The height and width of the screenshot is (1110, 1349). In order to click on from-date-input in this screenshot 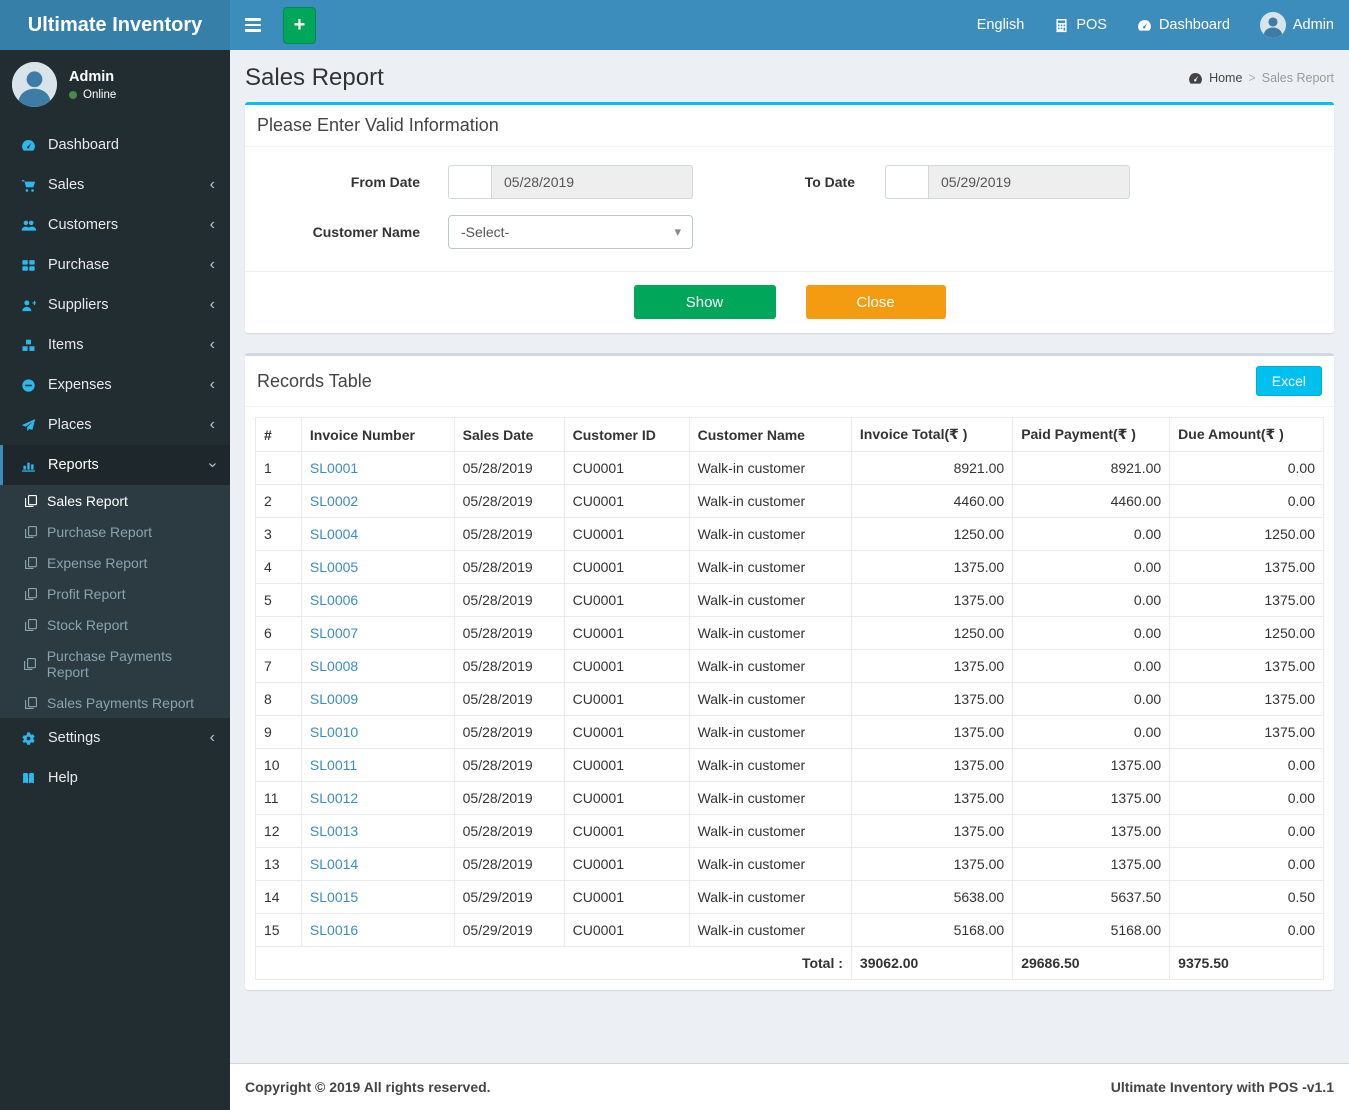, I will do `click(592, 182)`.